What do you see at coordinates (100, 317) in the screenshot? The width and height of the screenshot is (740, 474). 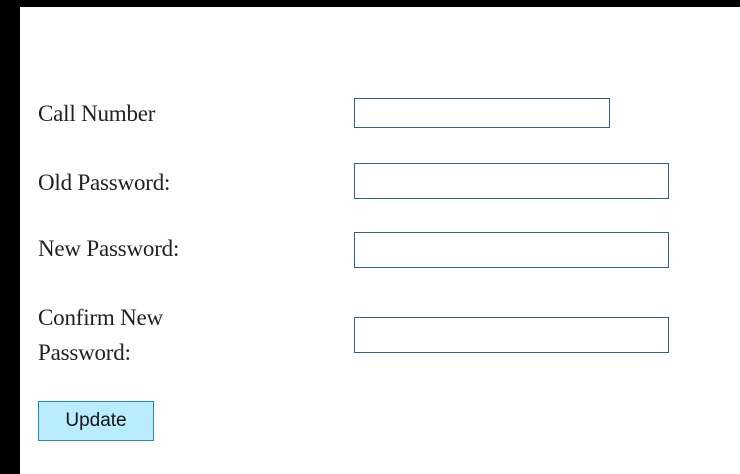 I see `confirm-password-label-line-1: Confirm New` at bounding box center [100, 317].